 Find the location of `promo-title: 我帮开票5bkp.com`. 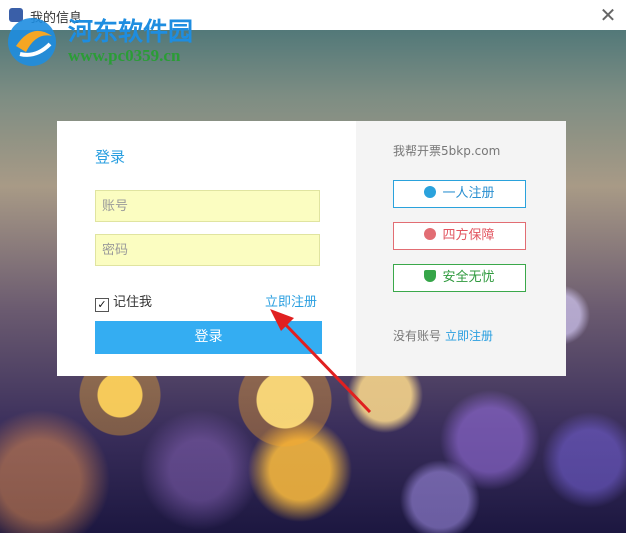

promo-title: 我帮开票5bkp.com is located at coordinates (447, 151).